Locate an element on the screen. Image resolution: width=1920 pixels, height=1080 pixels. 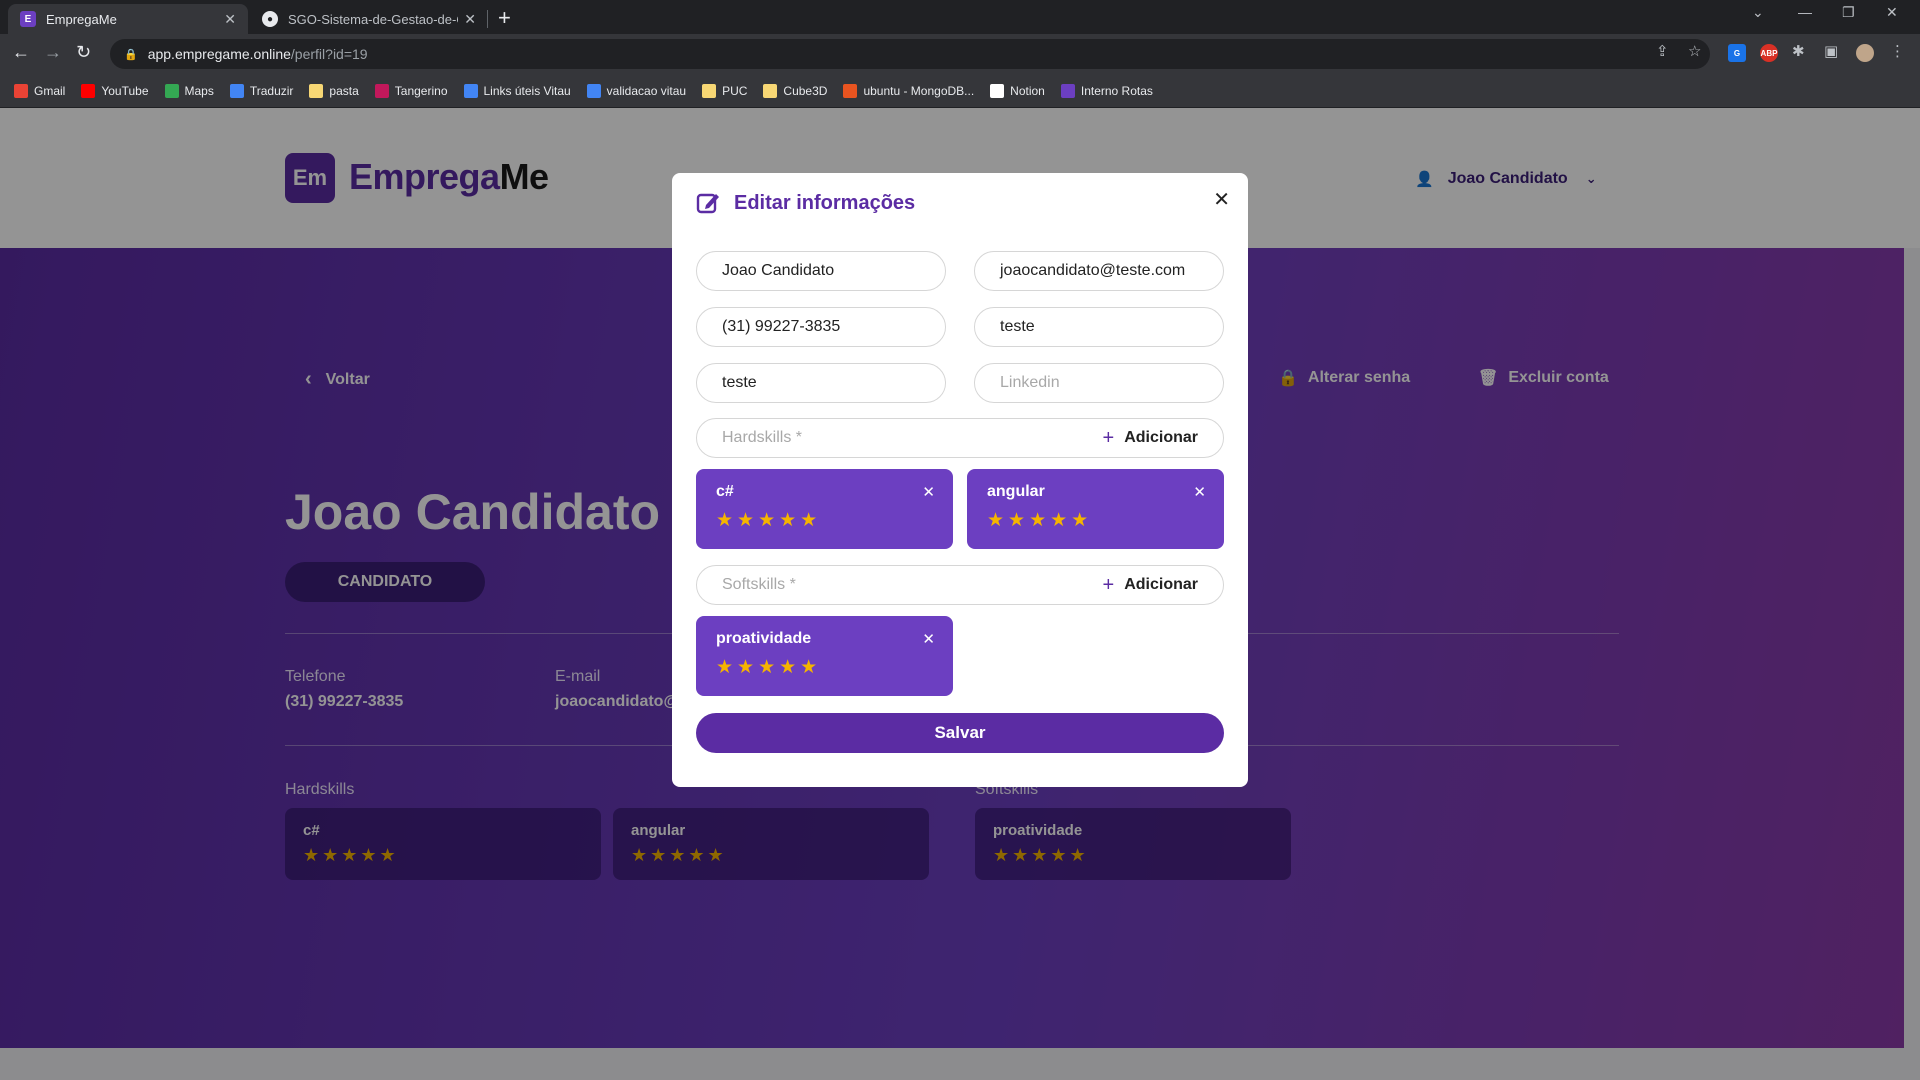
bookmark-label: Cube3D is located at coordinates (805, 90).